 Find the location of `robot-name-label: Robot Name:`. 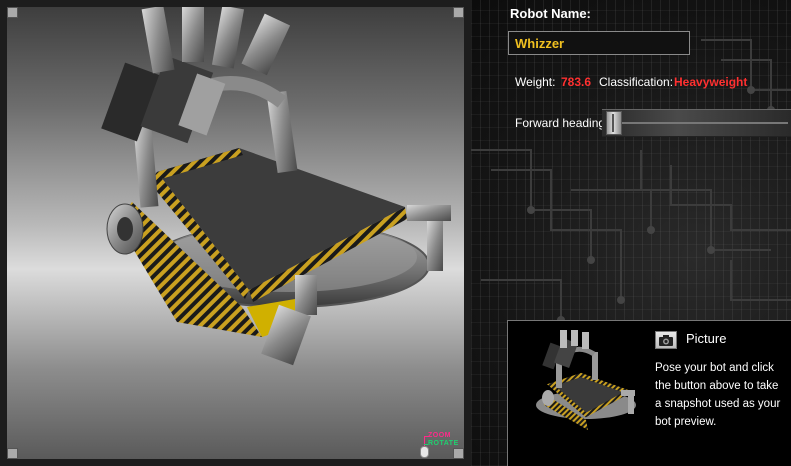

robot-name-label: Robot Name: is located at coordinates (550, 13).